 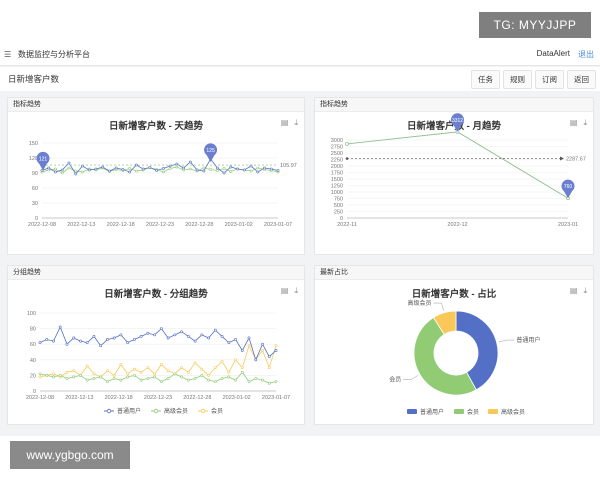 I want to click on series-line, so click(x=158, y=343).